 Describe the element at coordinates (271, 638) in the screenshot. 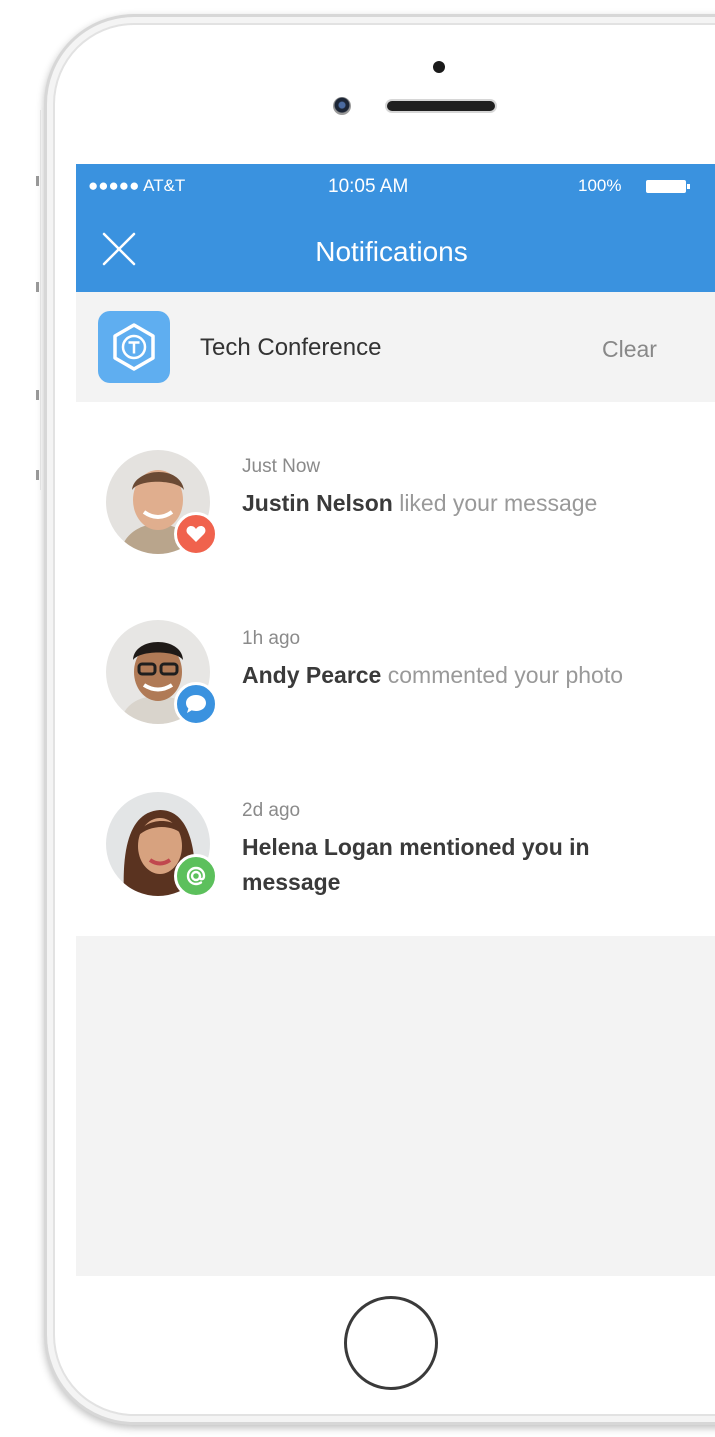

I see `notification-time: 1h ago` at that location.